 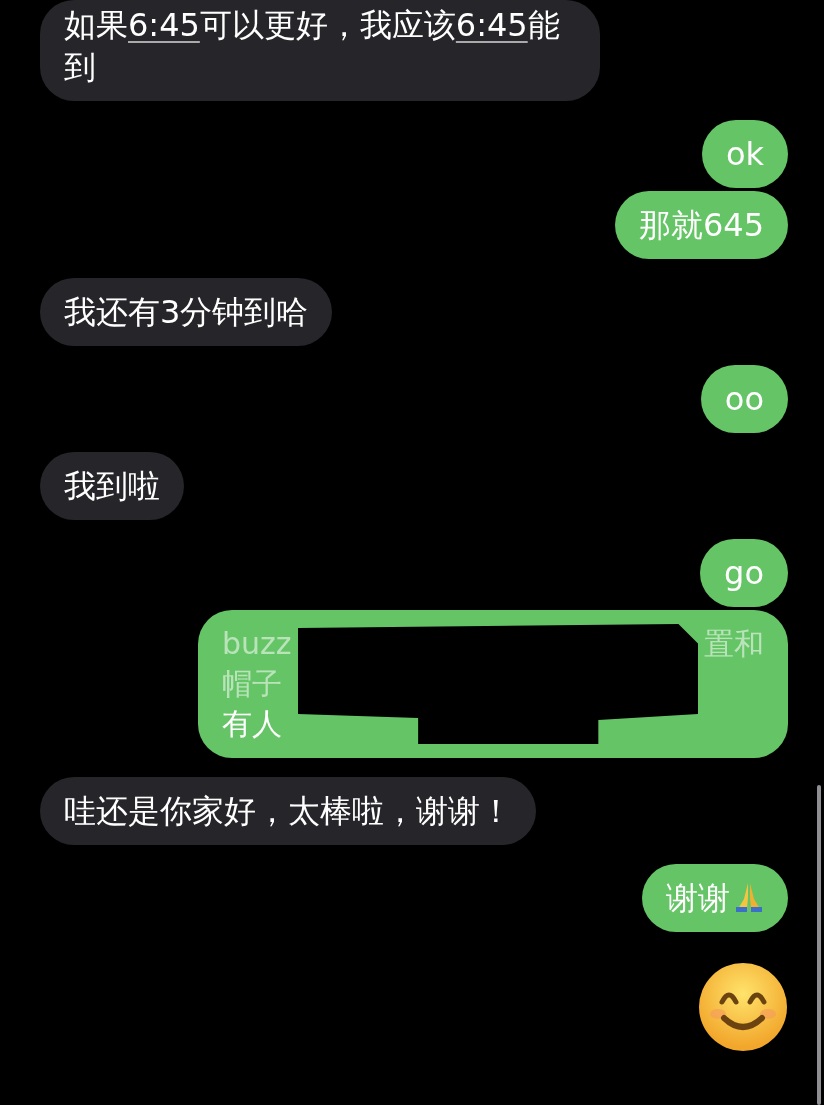 I want to click on message-bubble: 我到啦, so click(x=112, y=486).